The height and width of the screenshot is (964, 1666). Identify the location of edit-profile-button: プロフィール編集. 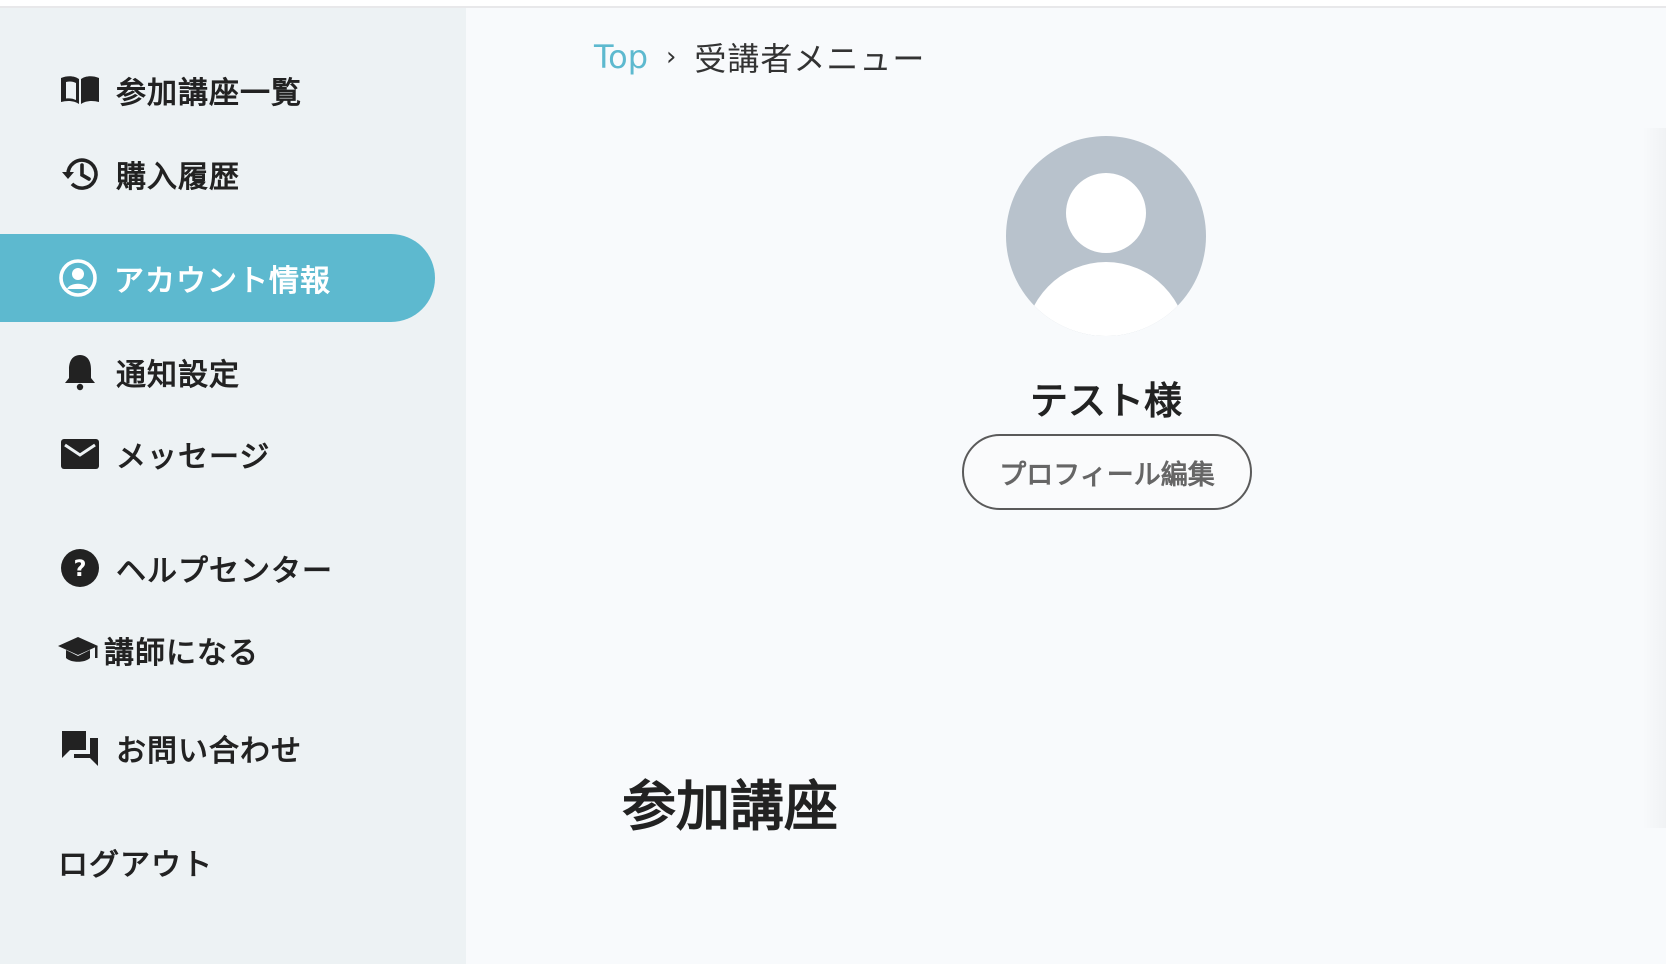
(1107, 472).